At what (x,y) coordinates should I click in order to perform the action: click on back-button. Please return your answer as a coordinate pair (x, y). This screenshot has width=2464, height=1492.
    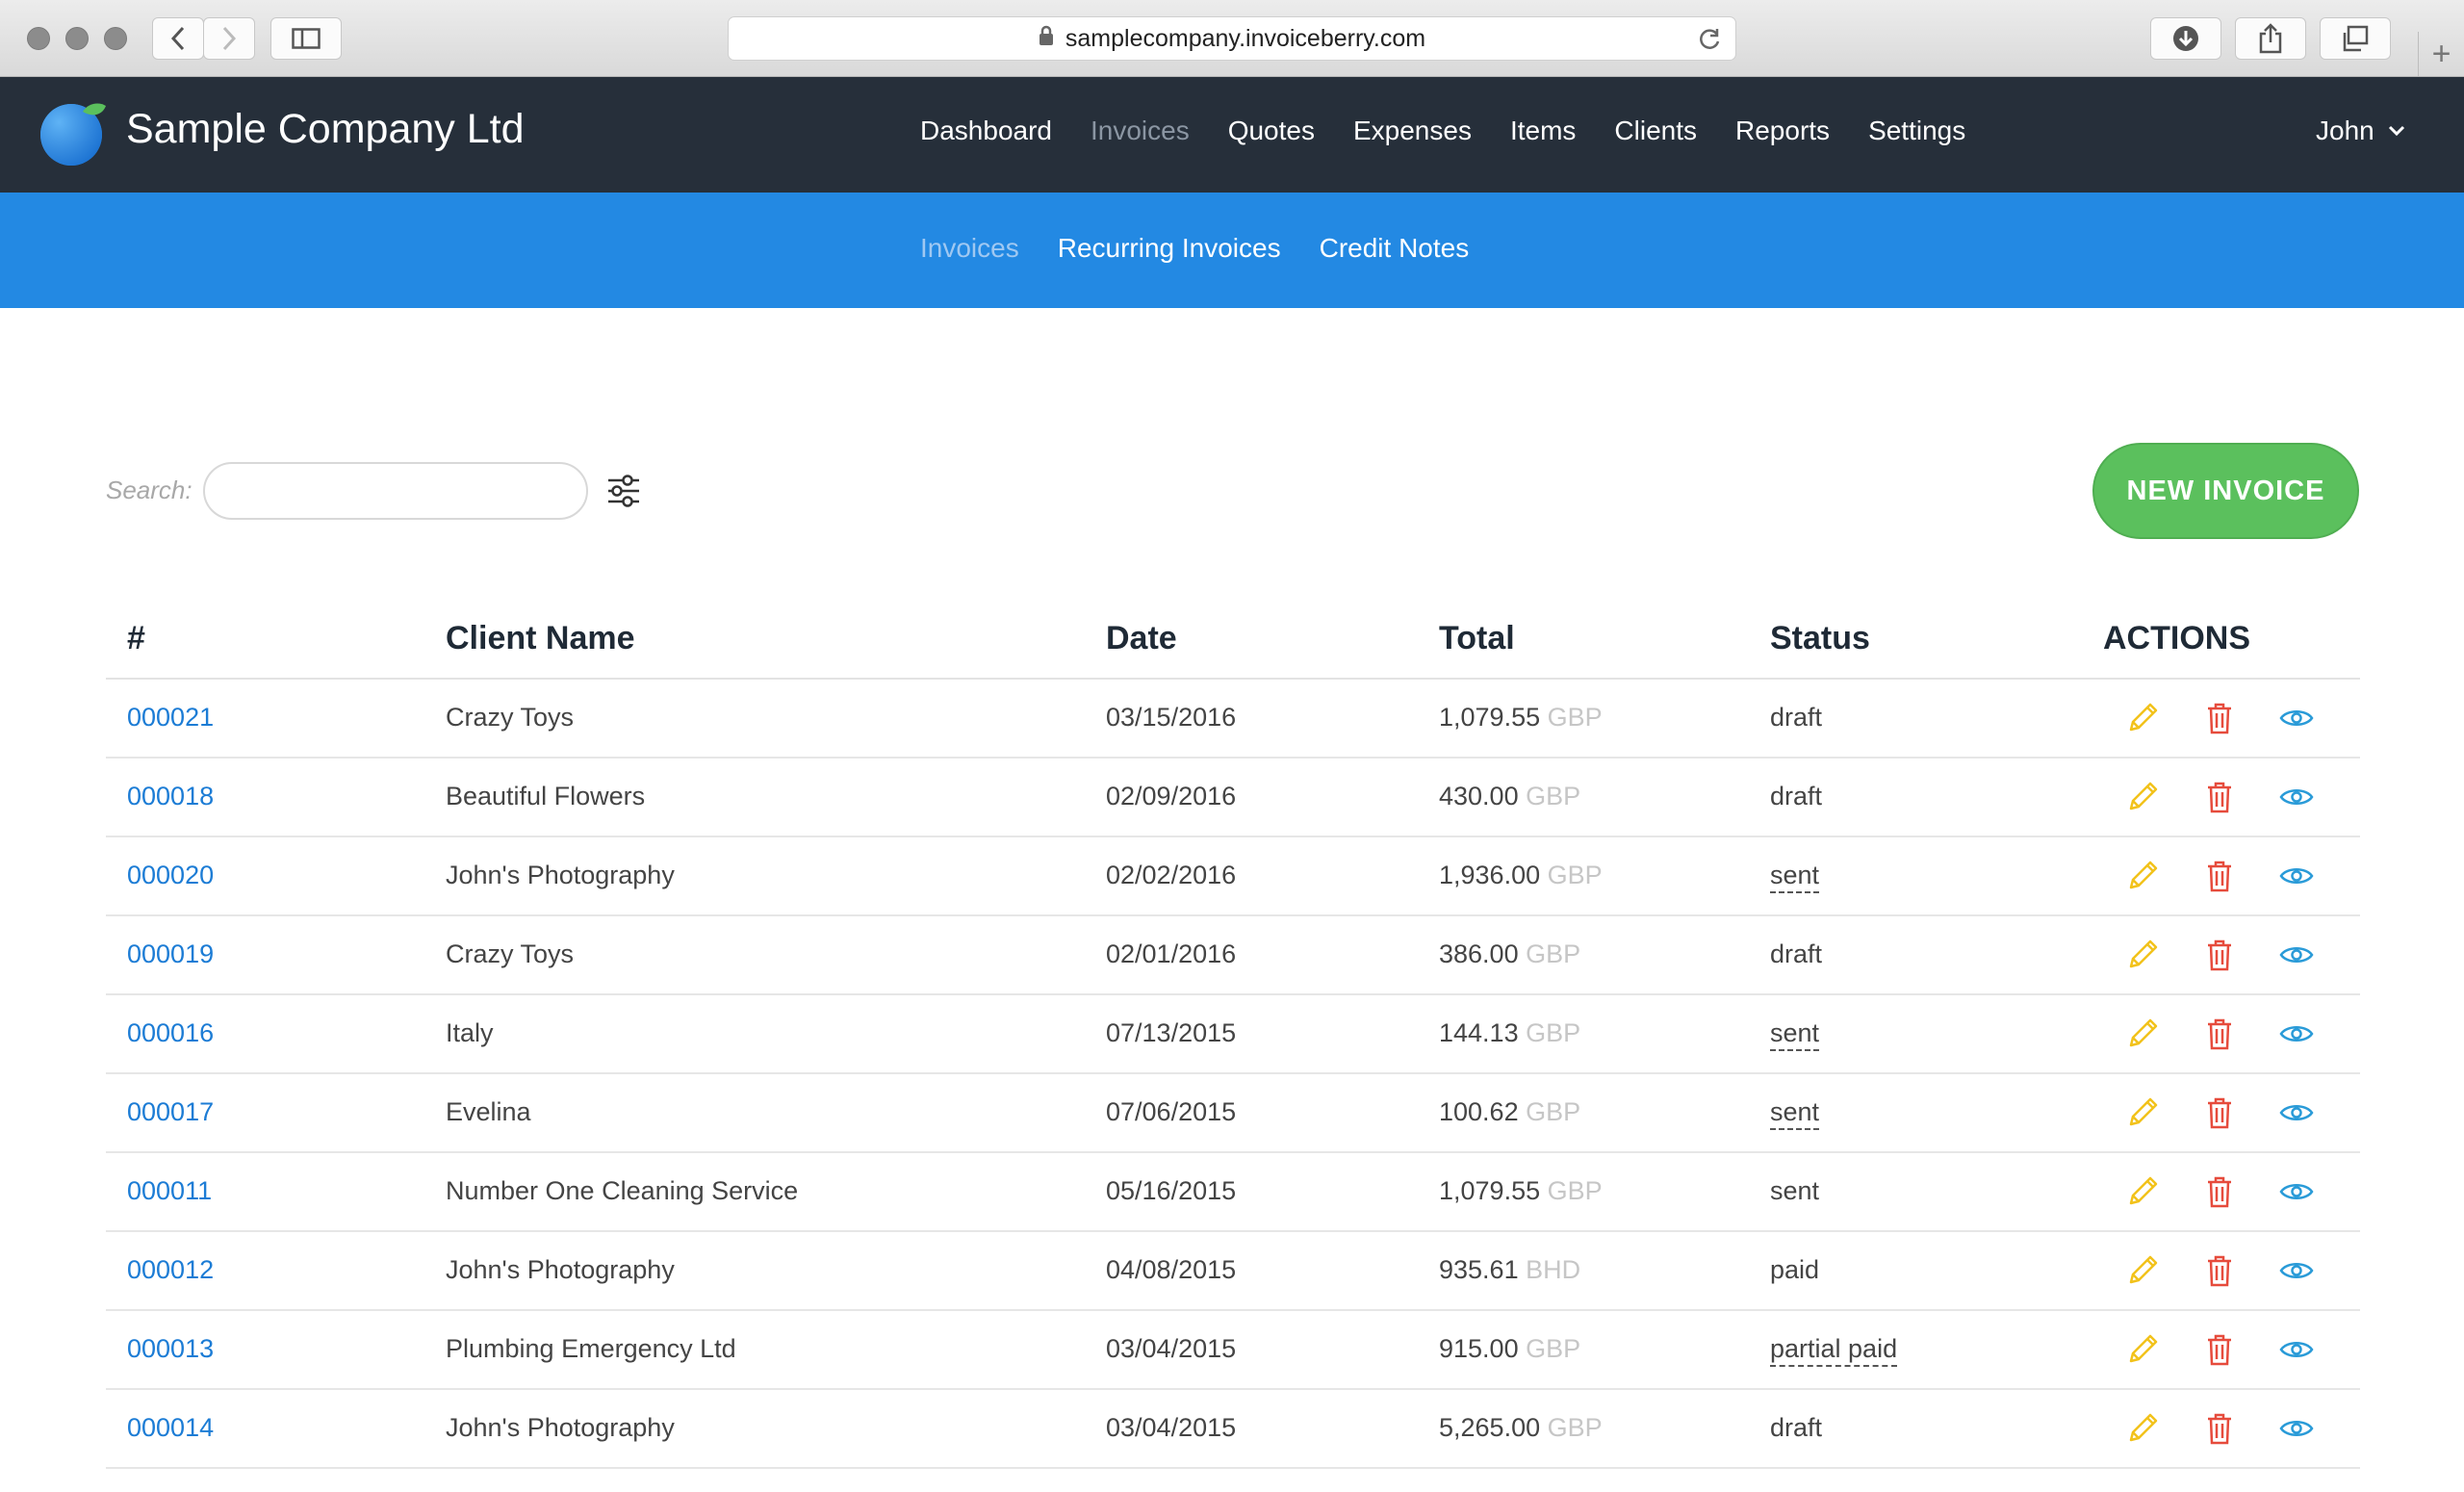
    Looking at the image, I should click on (178, 38).